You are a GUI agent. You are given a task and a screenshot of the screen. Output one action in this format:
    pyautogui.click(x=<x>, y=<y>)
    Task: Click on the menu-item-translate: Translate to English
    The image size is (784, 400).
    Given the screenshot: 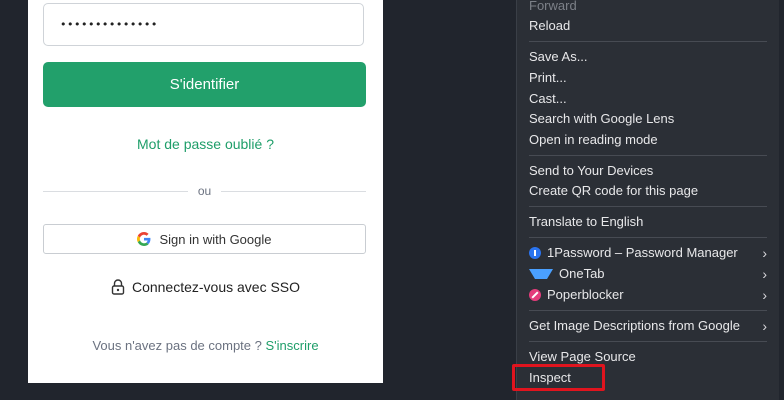 What is the action you would take?
    pyautogui.click(x=648, y=222)
    